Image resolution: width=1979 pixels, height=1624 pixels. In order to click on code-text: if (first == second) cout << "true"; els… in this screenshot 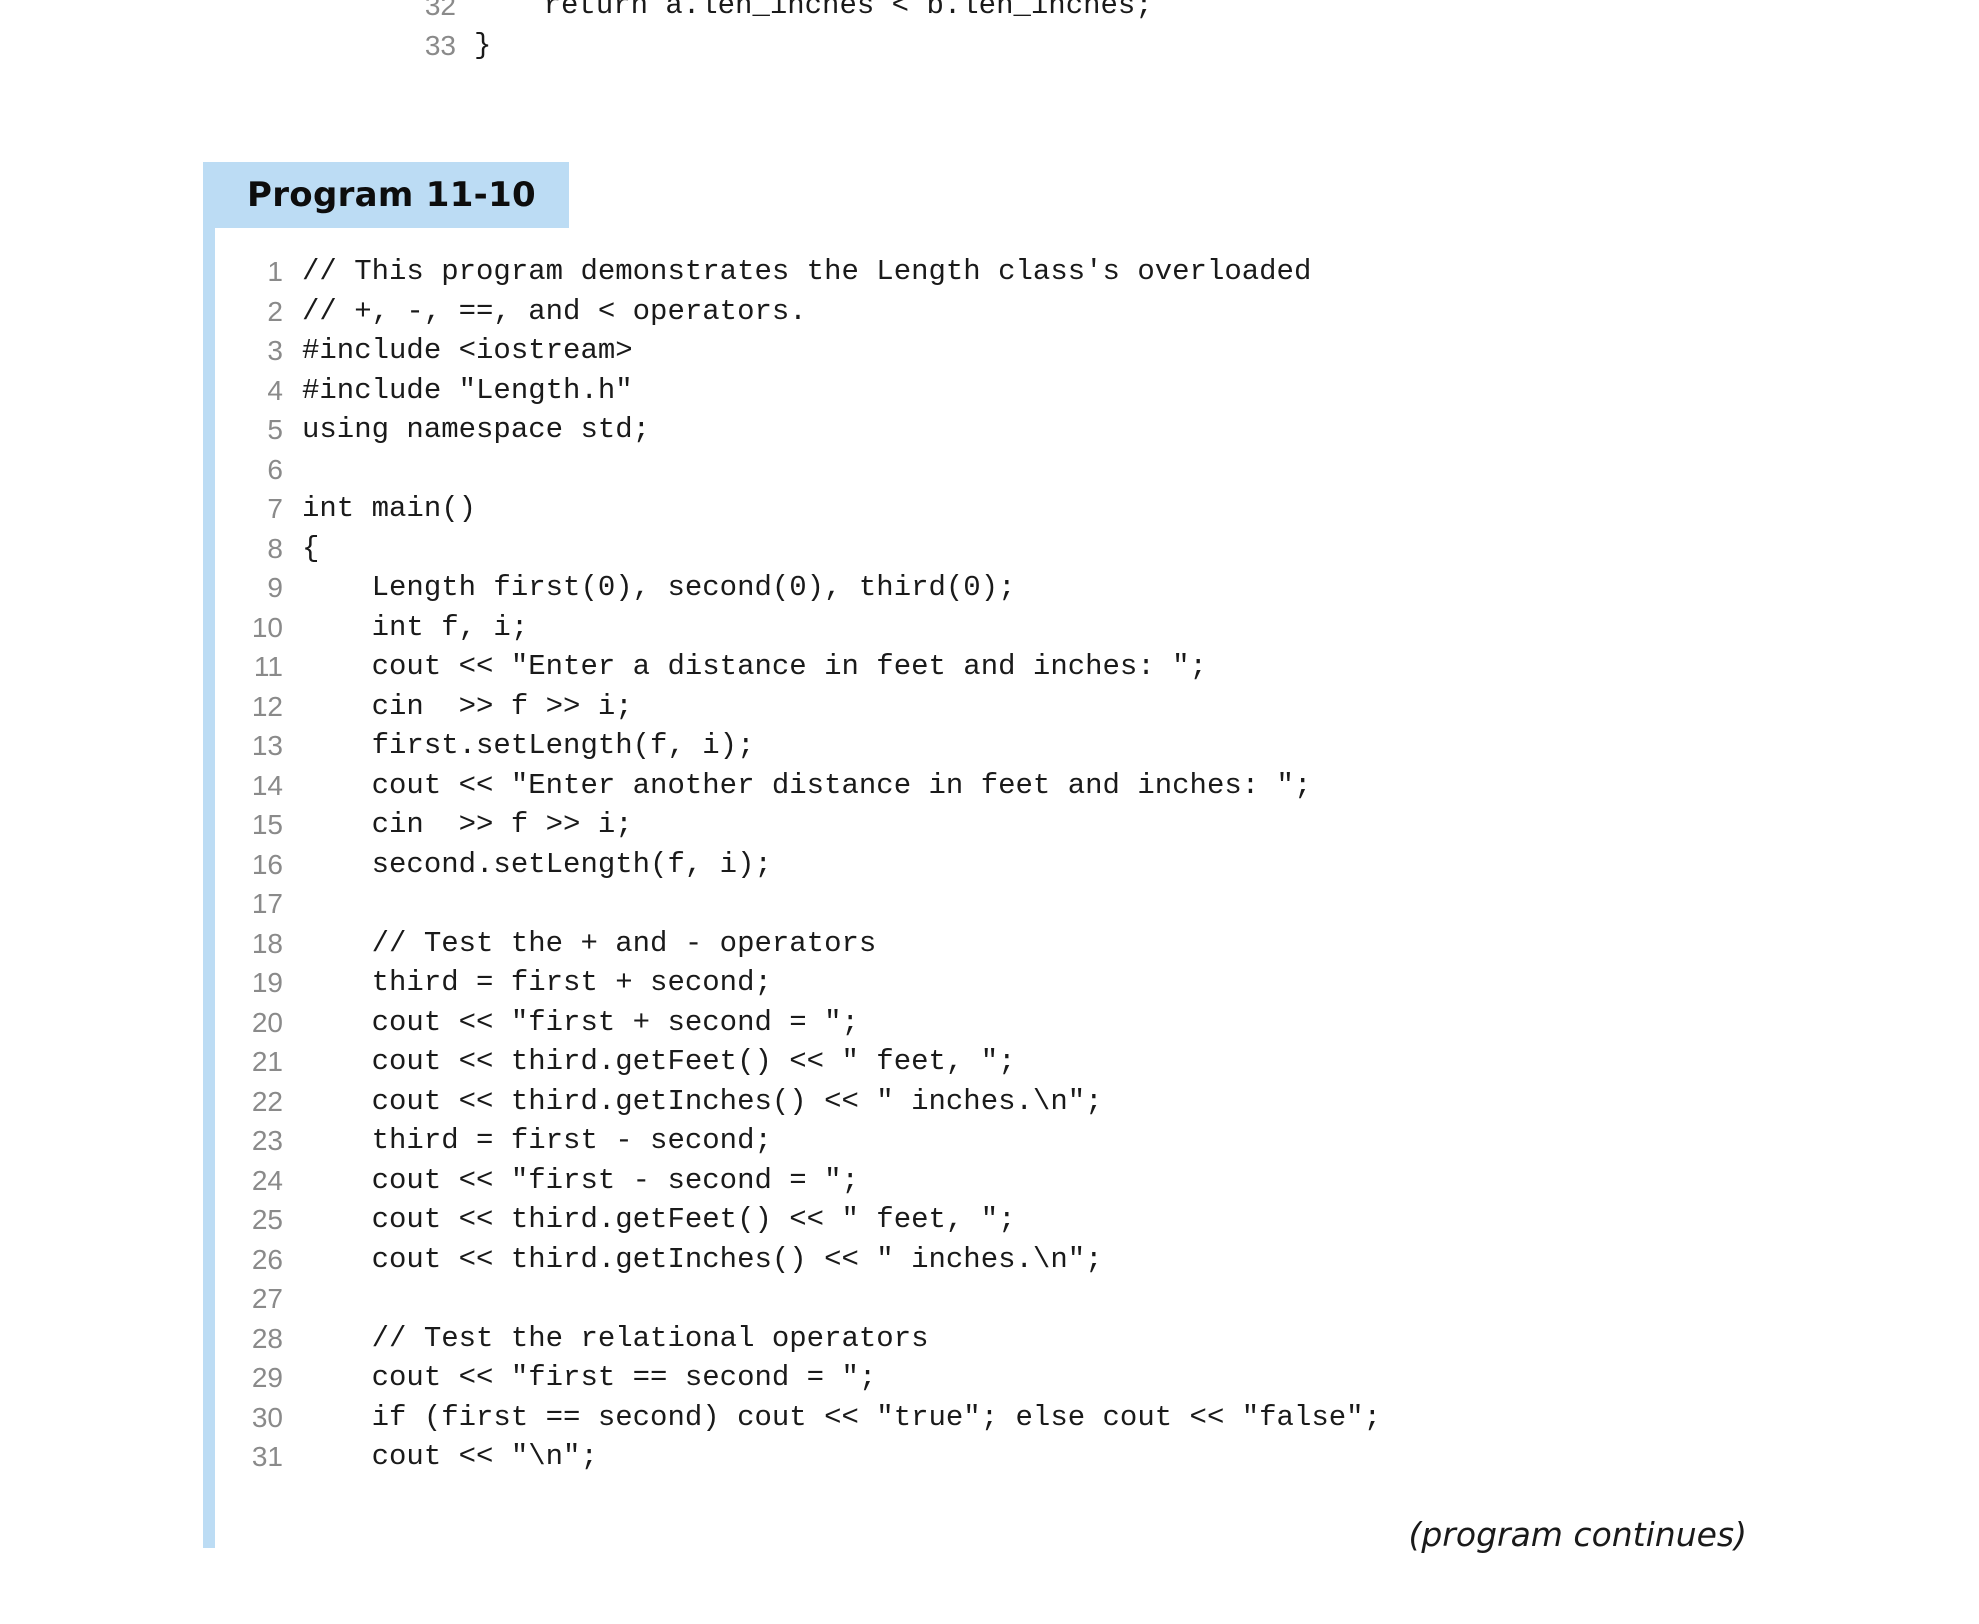, I will do `click(841, 1417)`.